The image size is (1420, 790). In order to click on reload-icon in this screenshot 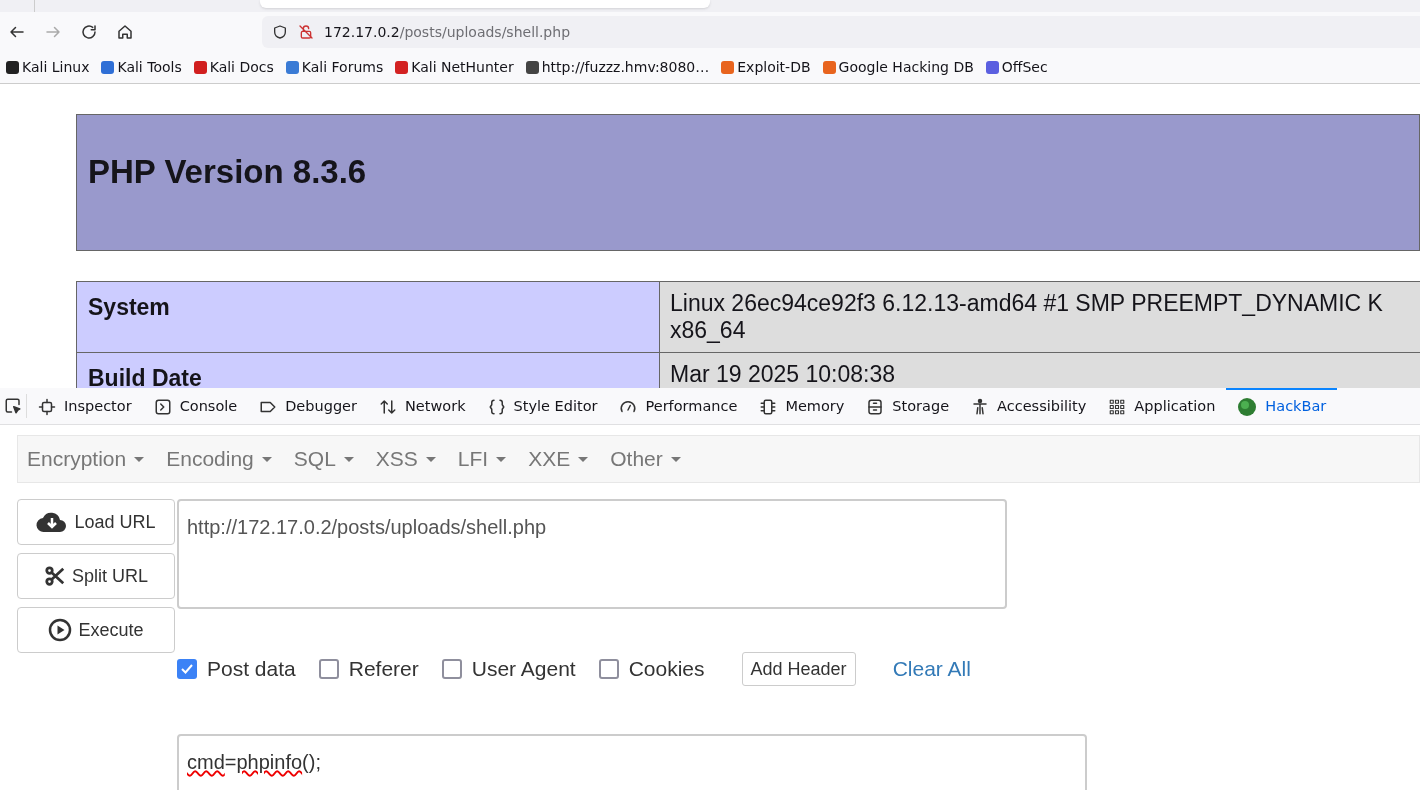, I will do `click(89, 32)`.